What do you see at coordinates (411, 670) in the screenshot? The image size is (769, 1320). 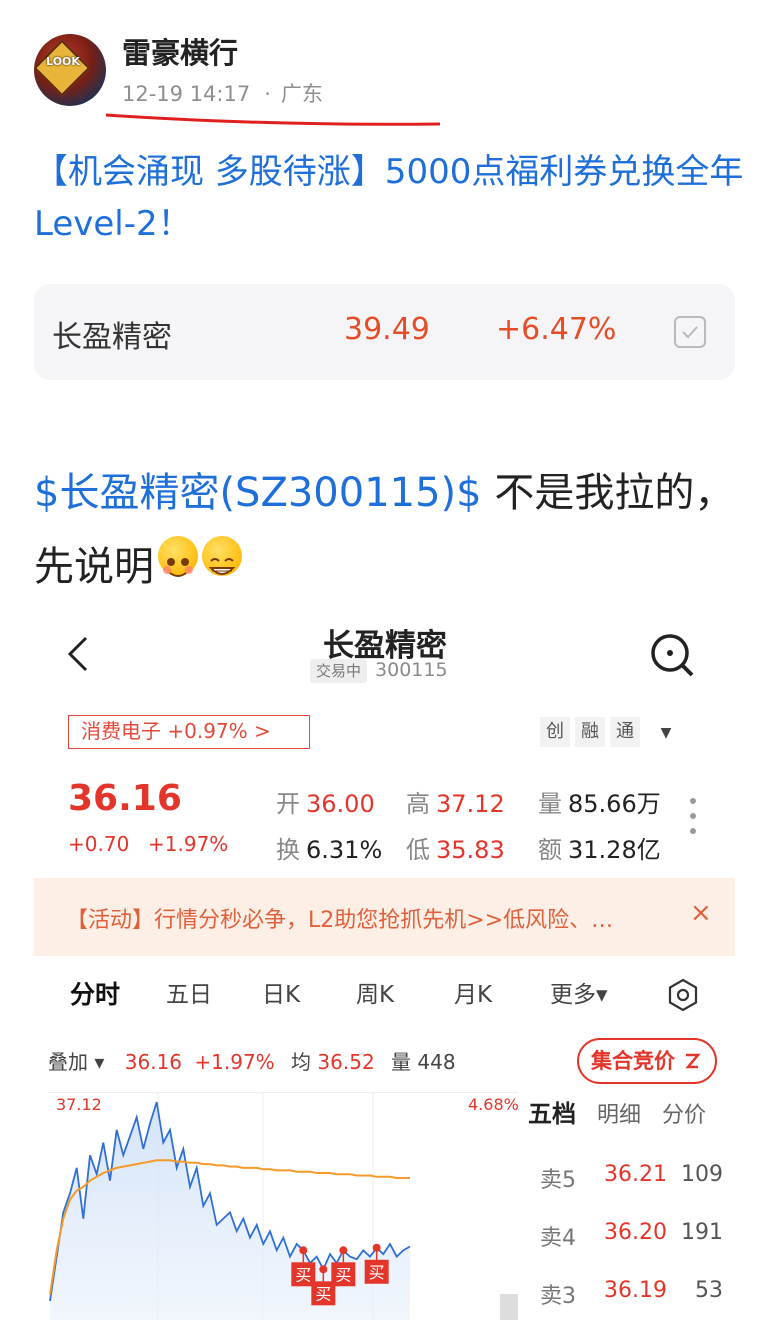 I see `stock-code: 300115` at bounding box center [411, 670].